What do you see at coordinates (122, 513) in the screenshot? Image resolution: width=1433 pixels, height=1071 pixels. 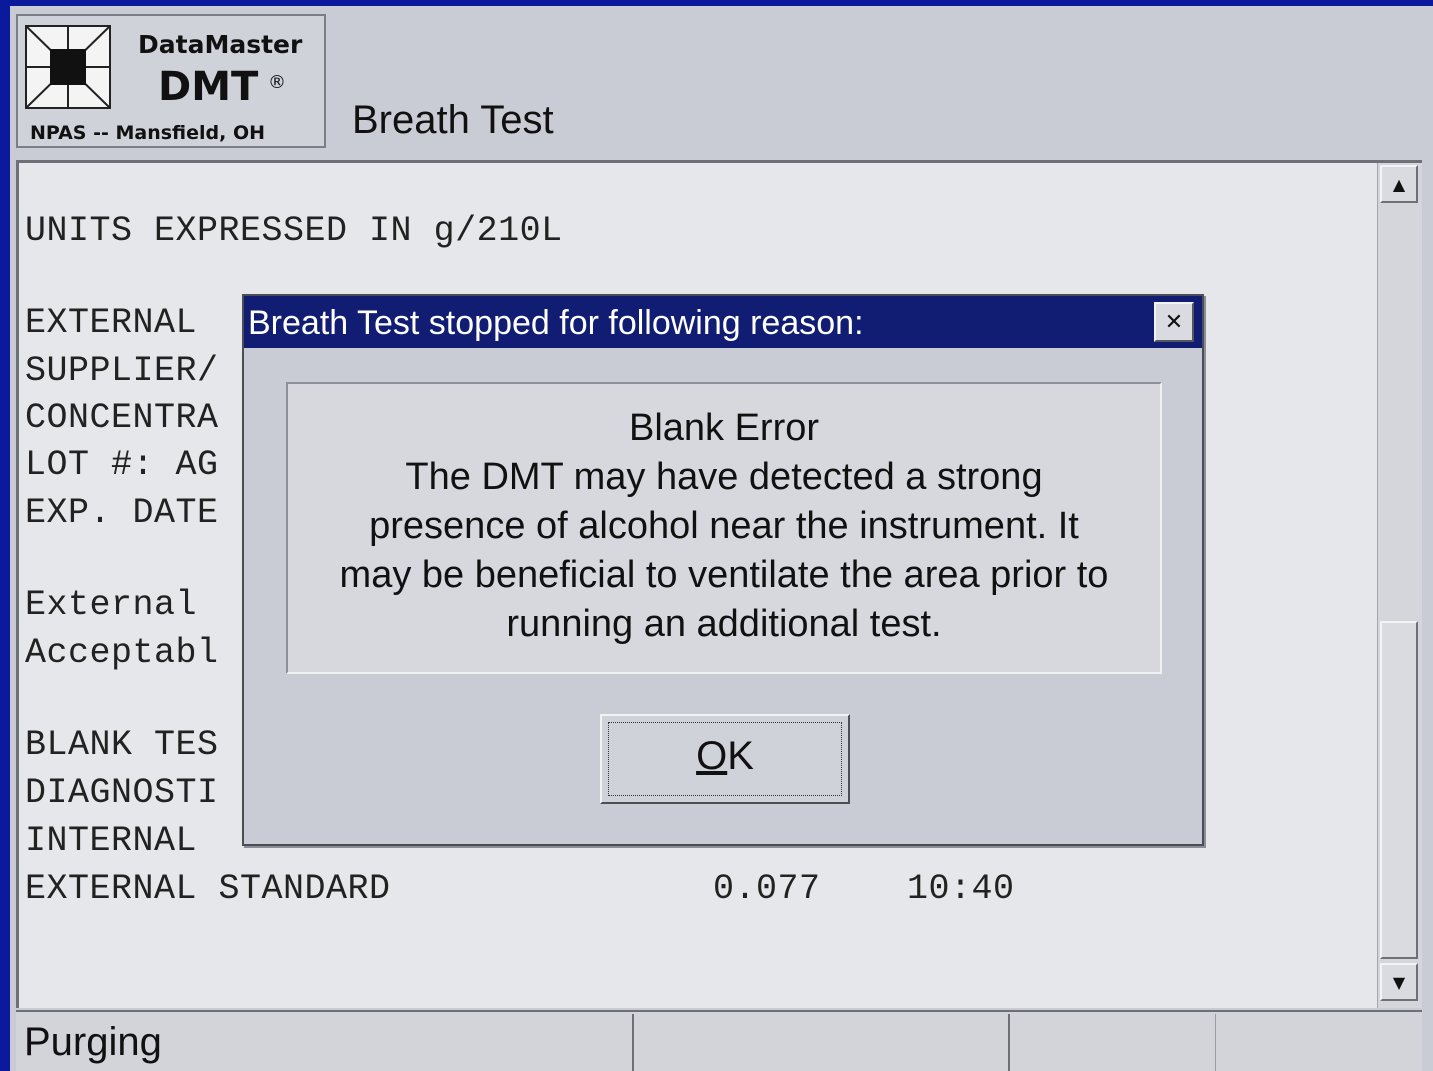 I see `report-line-exp-date: EXP. DATE` at bounding box center [122, 513].